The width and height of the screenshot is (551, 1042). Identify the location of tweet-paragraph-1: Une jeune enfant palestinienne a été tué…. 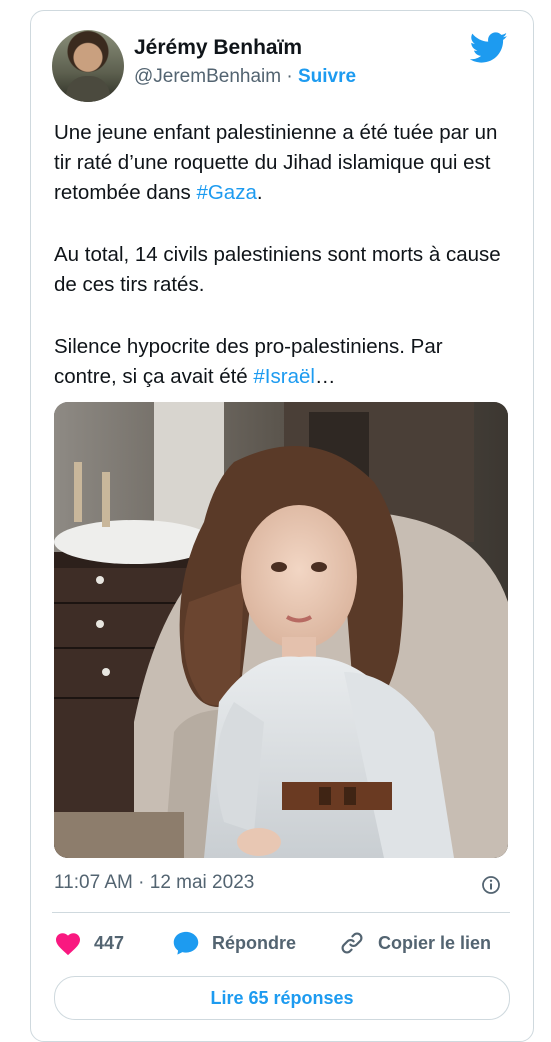
(276, 162).